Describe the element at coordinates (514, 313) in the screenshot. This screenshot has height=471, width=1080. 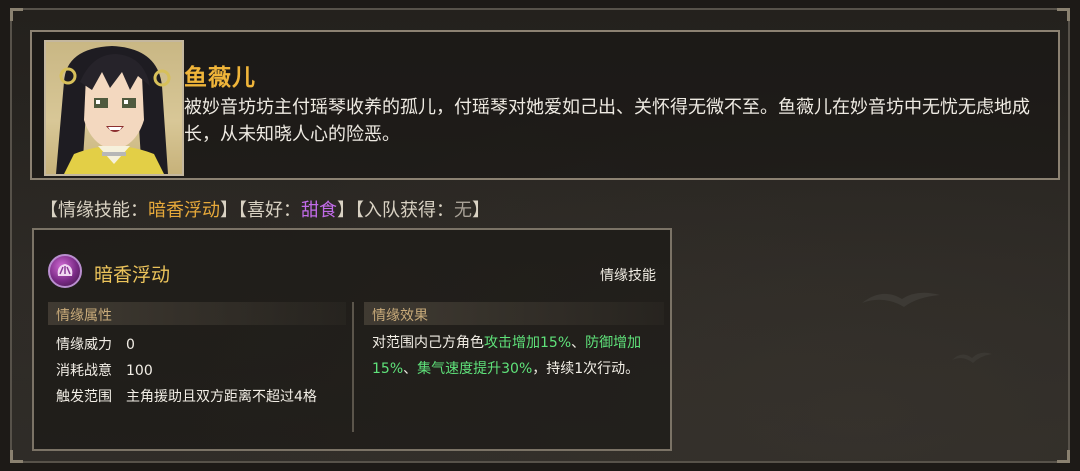
I see `effect-header: 情缘效果` at that location.